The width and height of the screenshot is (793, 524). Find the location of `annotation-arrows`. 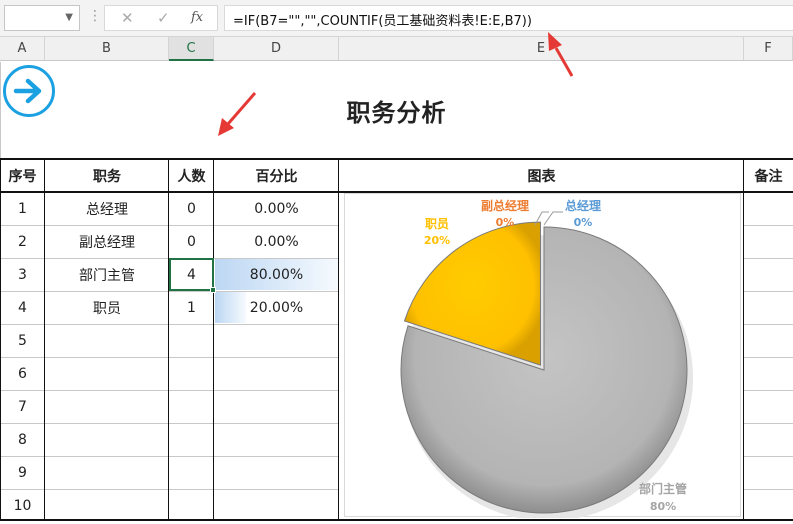

annotation-arrows is located at coordinates (396, 84).